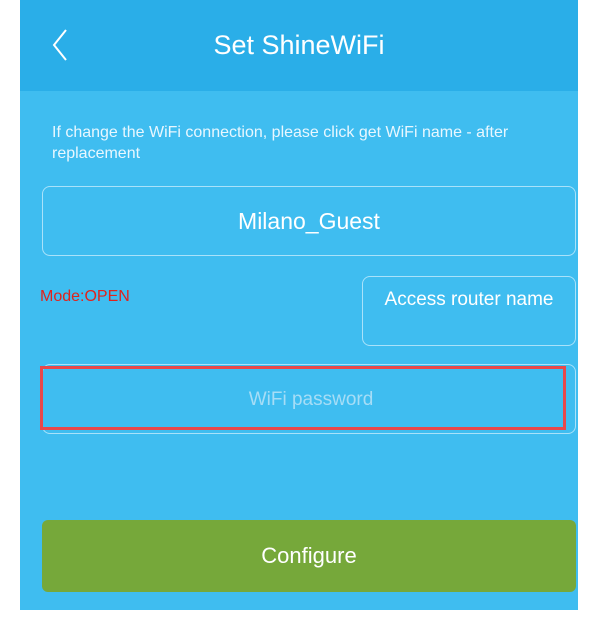 This screenshot has width=598, height=620. I want to click on chevron-left-icon, so click(59, 45).